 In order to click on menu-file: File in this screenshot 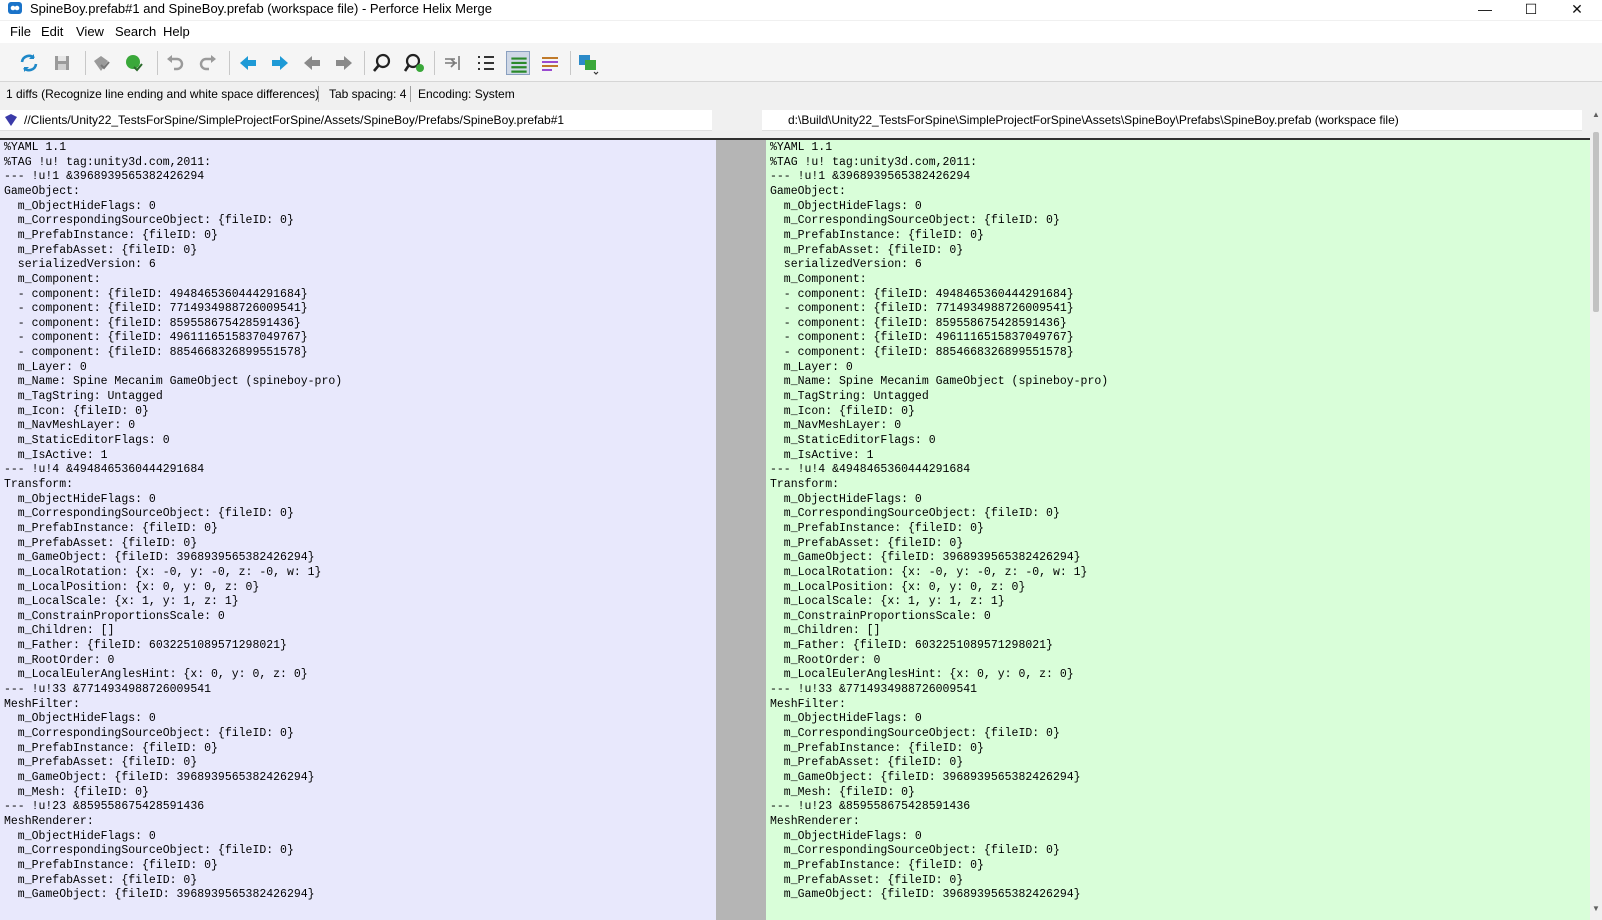, I will do `click(20, 32)`.